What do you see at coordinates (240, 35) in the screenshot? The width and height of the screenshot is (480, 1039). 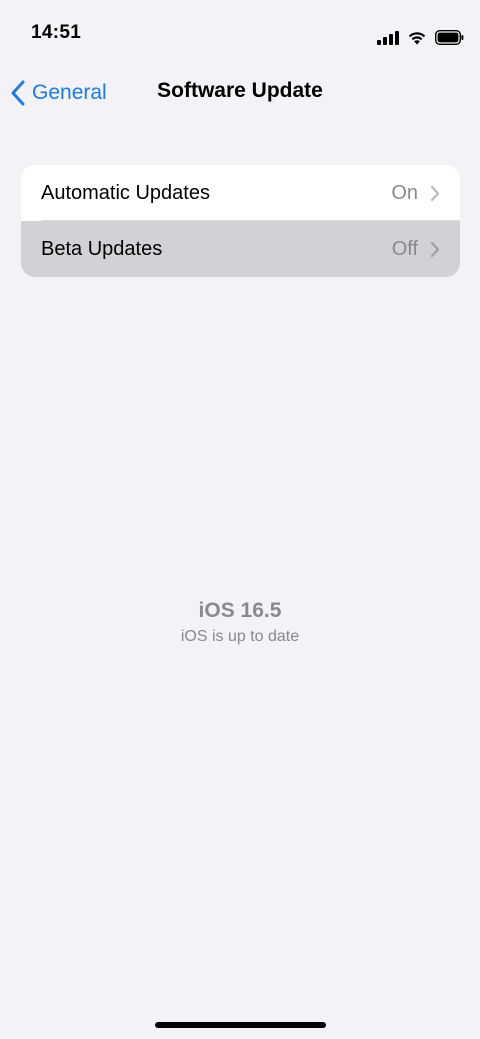 I see `status-bar: 14:51` at bounding box center [240, 35].